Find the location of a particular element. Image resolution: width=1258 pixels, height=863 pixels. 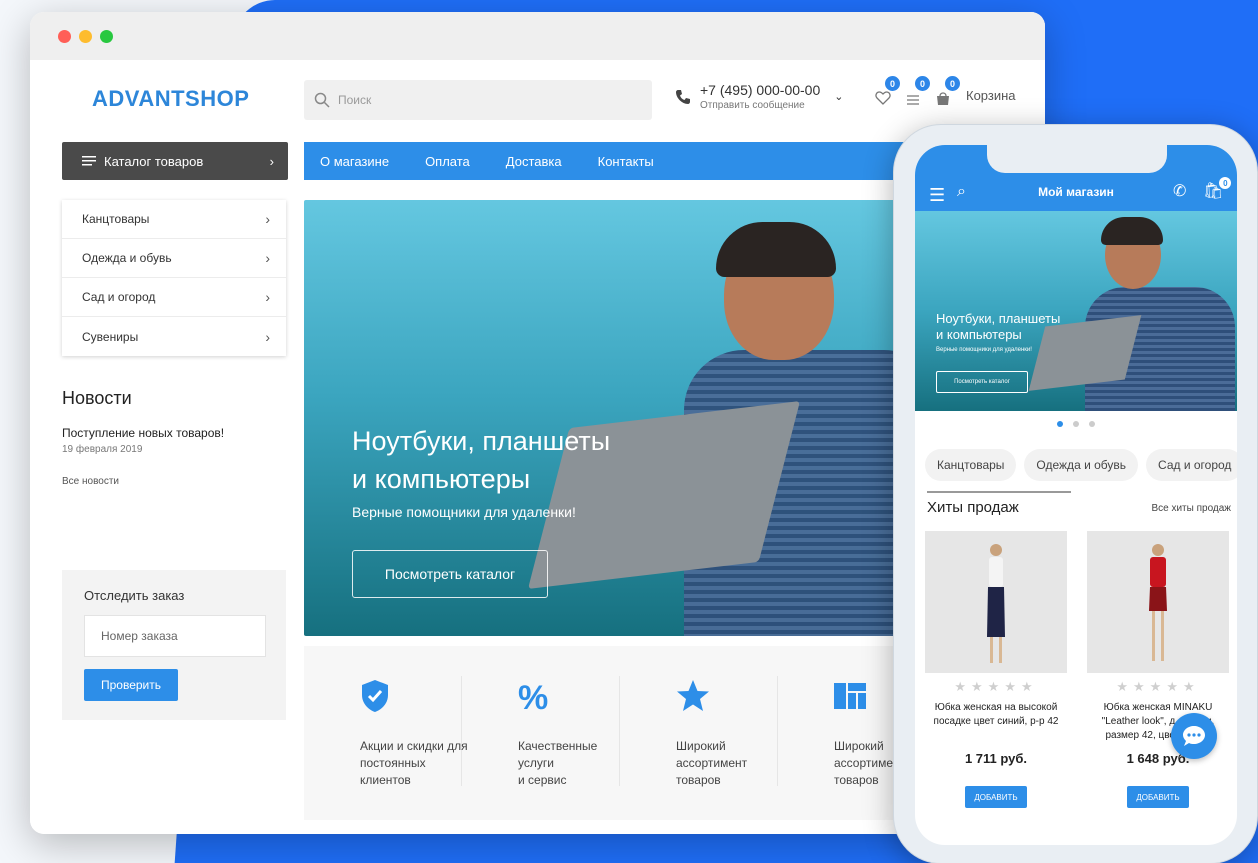

category-item: Канцтовары › is located at coordinates (174, 219).